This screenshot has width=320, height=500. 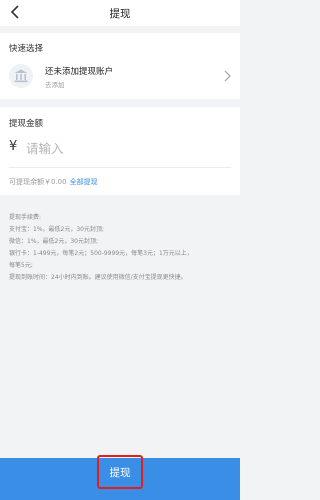 I want to click on back-button, so click(x=15, y=12).